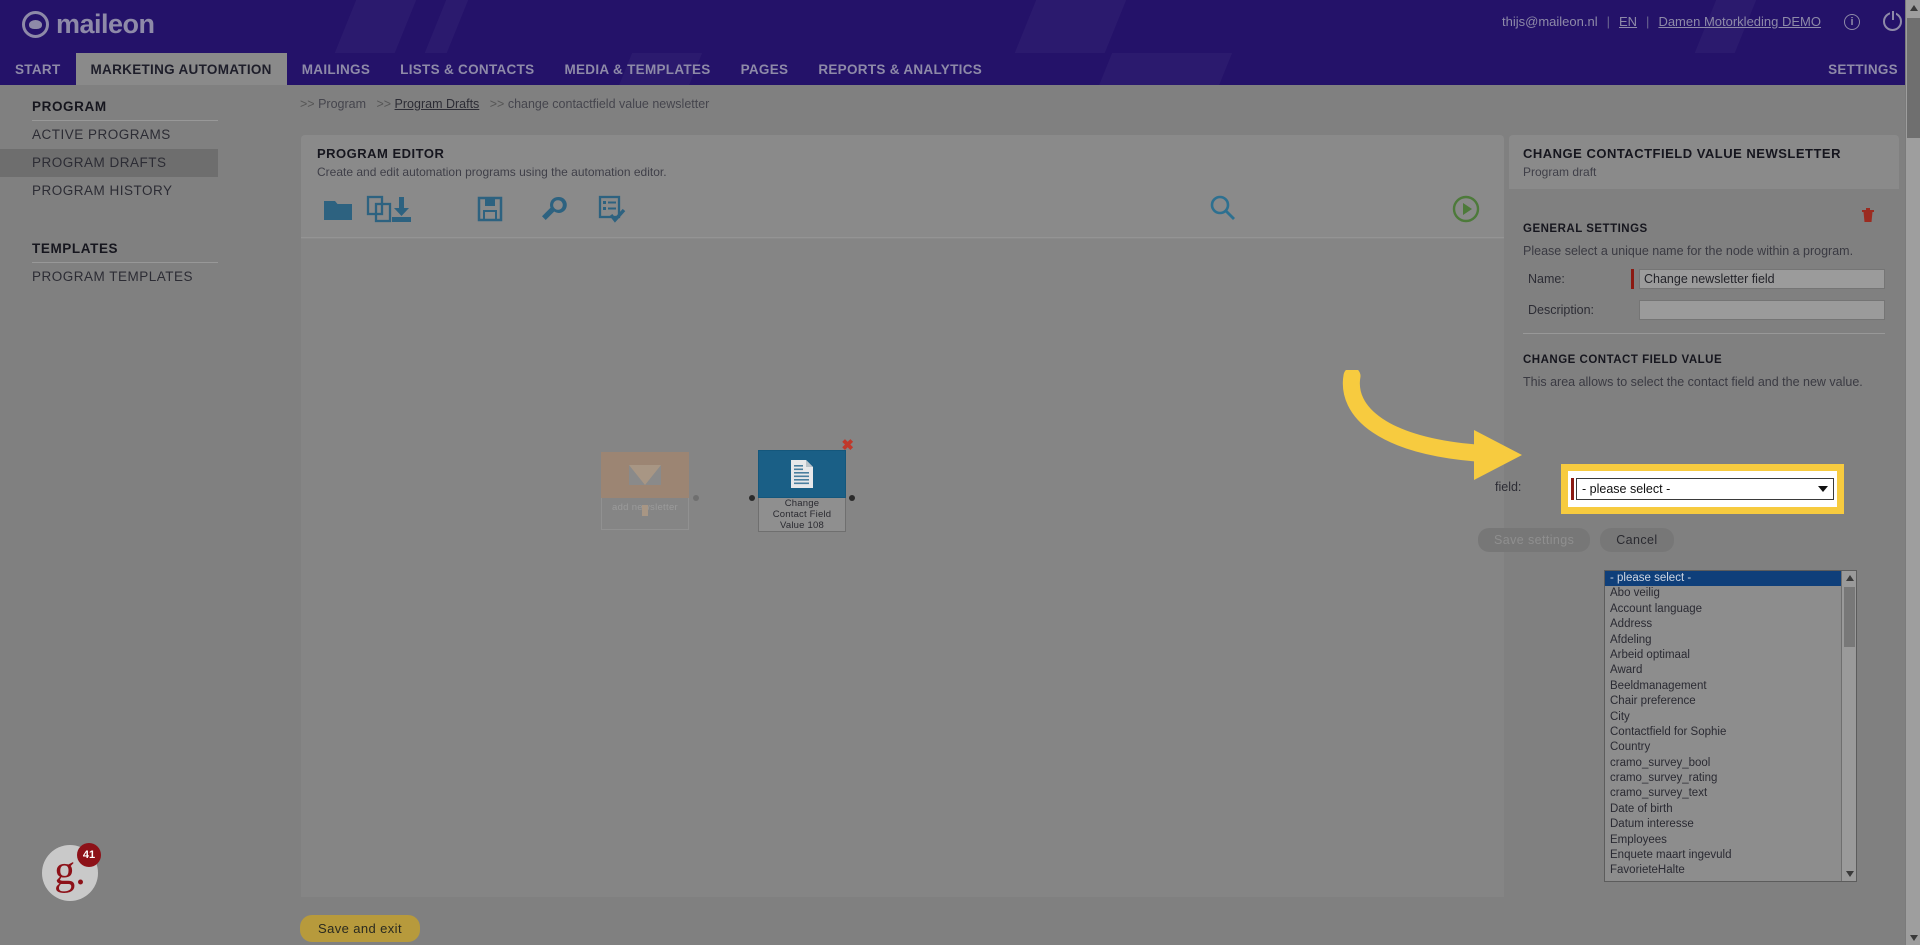 The image size is (1920, 945). What do you see at coordinates (109, 163) in the screenshot?
I see `sidebar-item-program-drafts: PROGRAM DRAFTS` at bounding box center [109, 163].